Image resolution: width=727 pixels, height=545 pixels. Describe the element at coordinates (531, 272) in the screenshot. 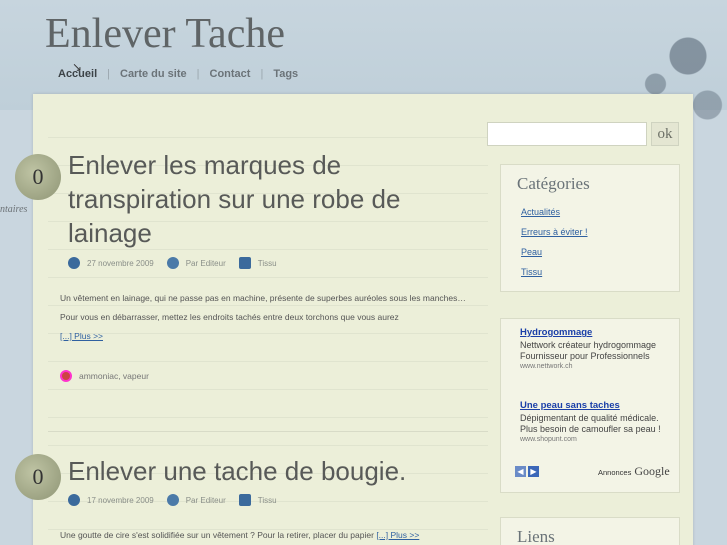

I see `category-link-tissu: Tissu` at that location.